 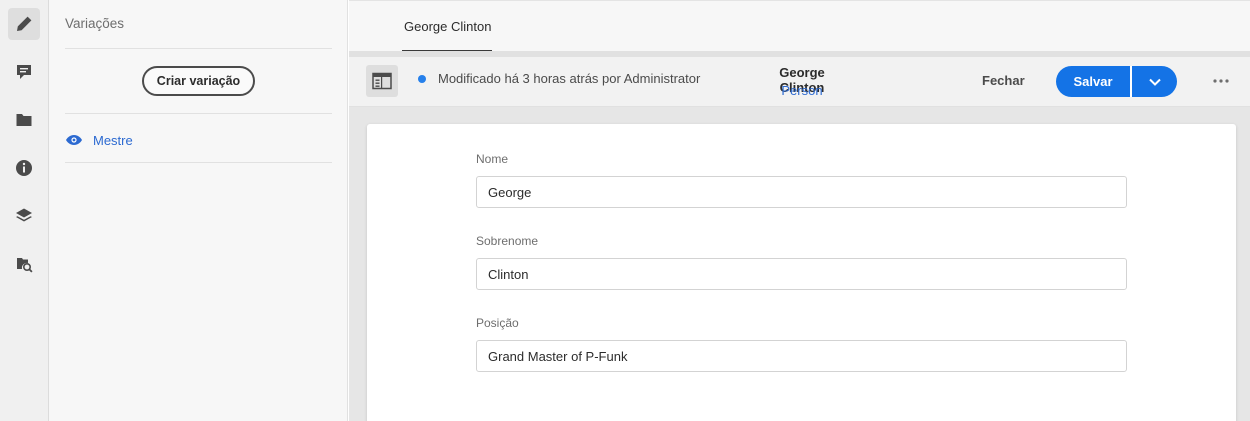 What do you see at coordinates (74, 140) in the screenshot?
I see `eye-icon` at bounding box center [74, 140].